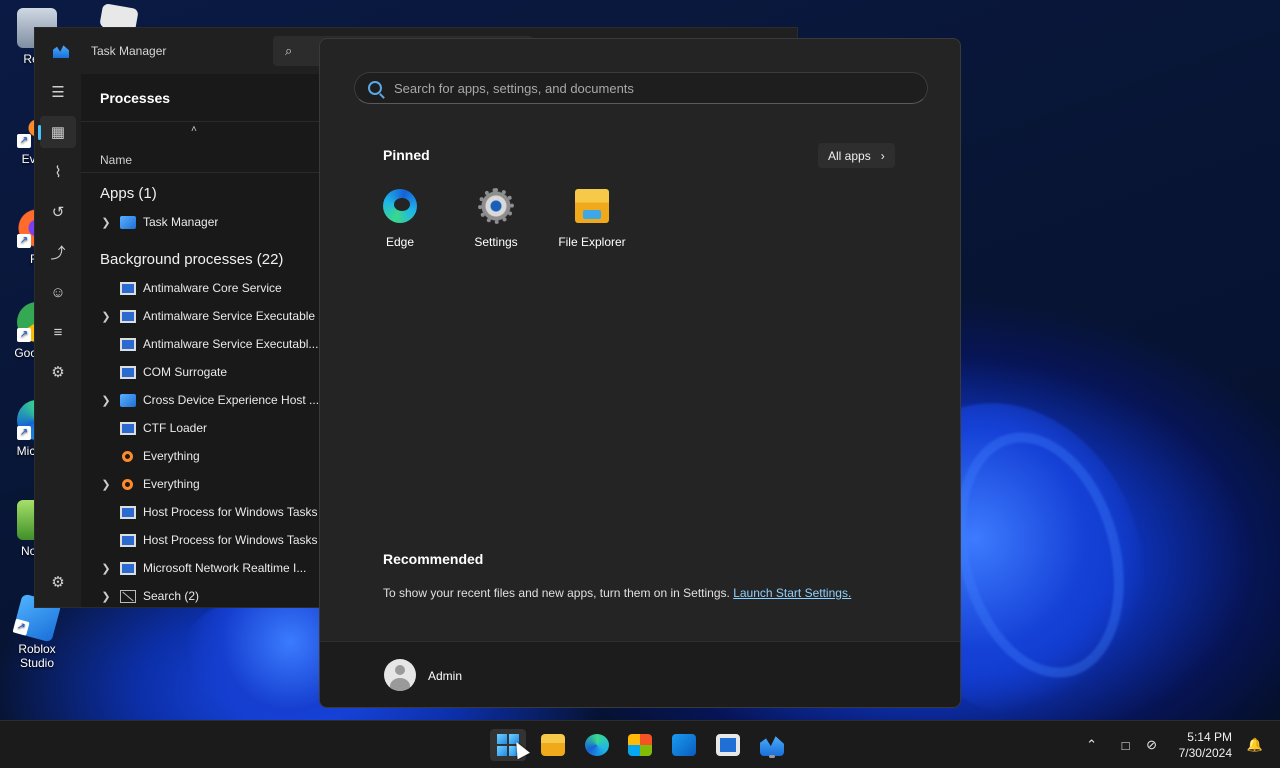 The width and height of the screenshot is (1280, 768). What do you see at coordinates (496, 242) in the screenshot?
I see `pinned-app-label: Settings` at bounding box center [496, 242].